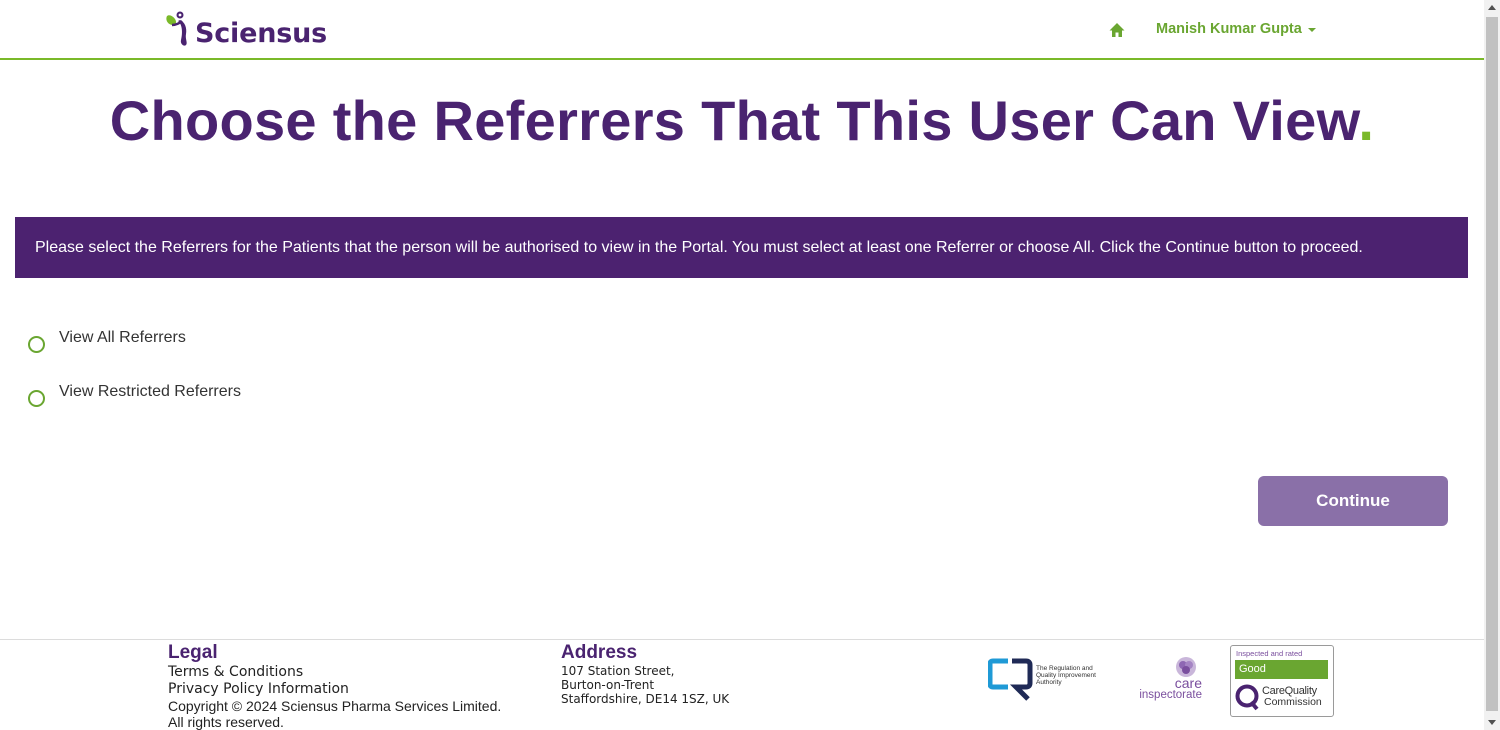  I want to click on address-line: Burton-on-Trent, so click(608, 685).